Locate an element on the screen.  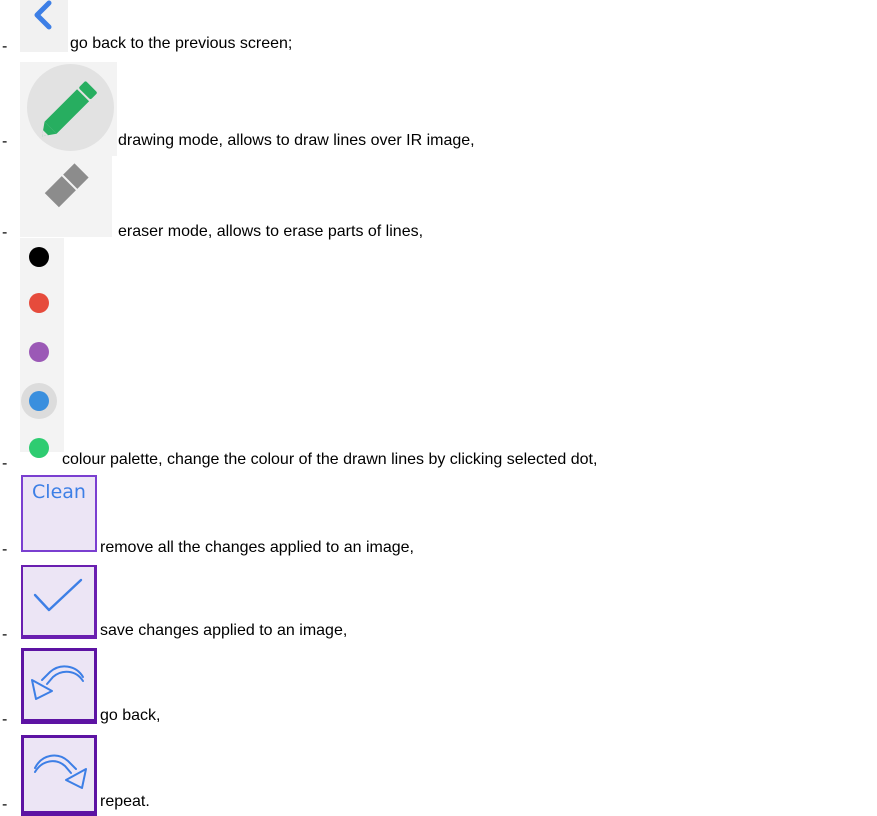
colour-palette is located at coordinates (42, 348).